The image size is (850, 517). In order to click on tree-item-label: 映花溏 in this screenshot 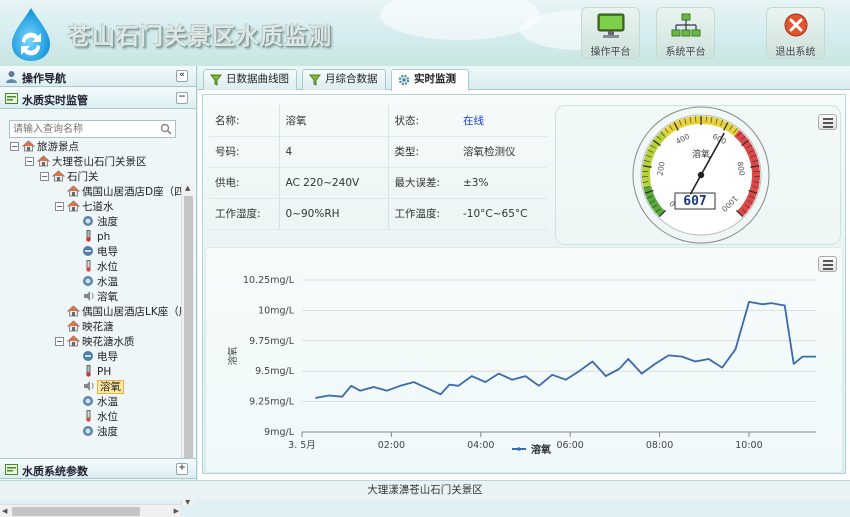, I will do `click(98, 327)`.